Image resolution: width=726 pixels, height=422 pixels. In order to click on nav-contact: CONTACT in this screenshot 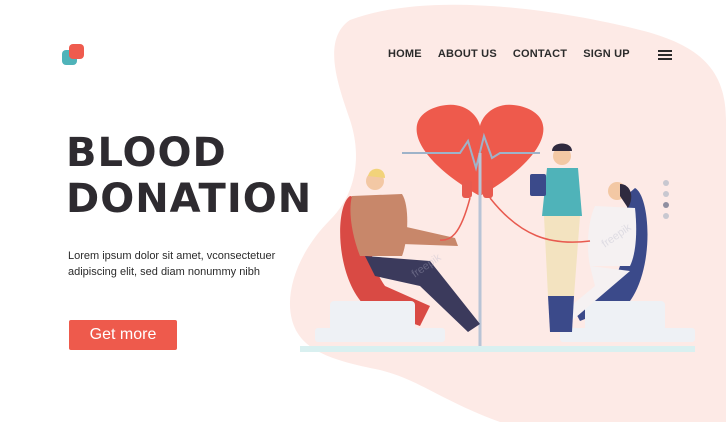, I will do `click(540, 54)`.